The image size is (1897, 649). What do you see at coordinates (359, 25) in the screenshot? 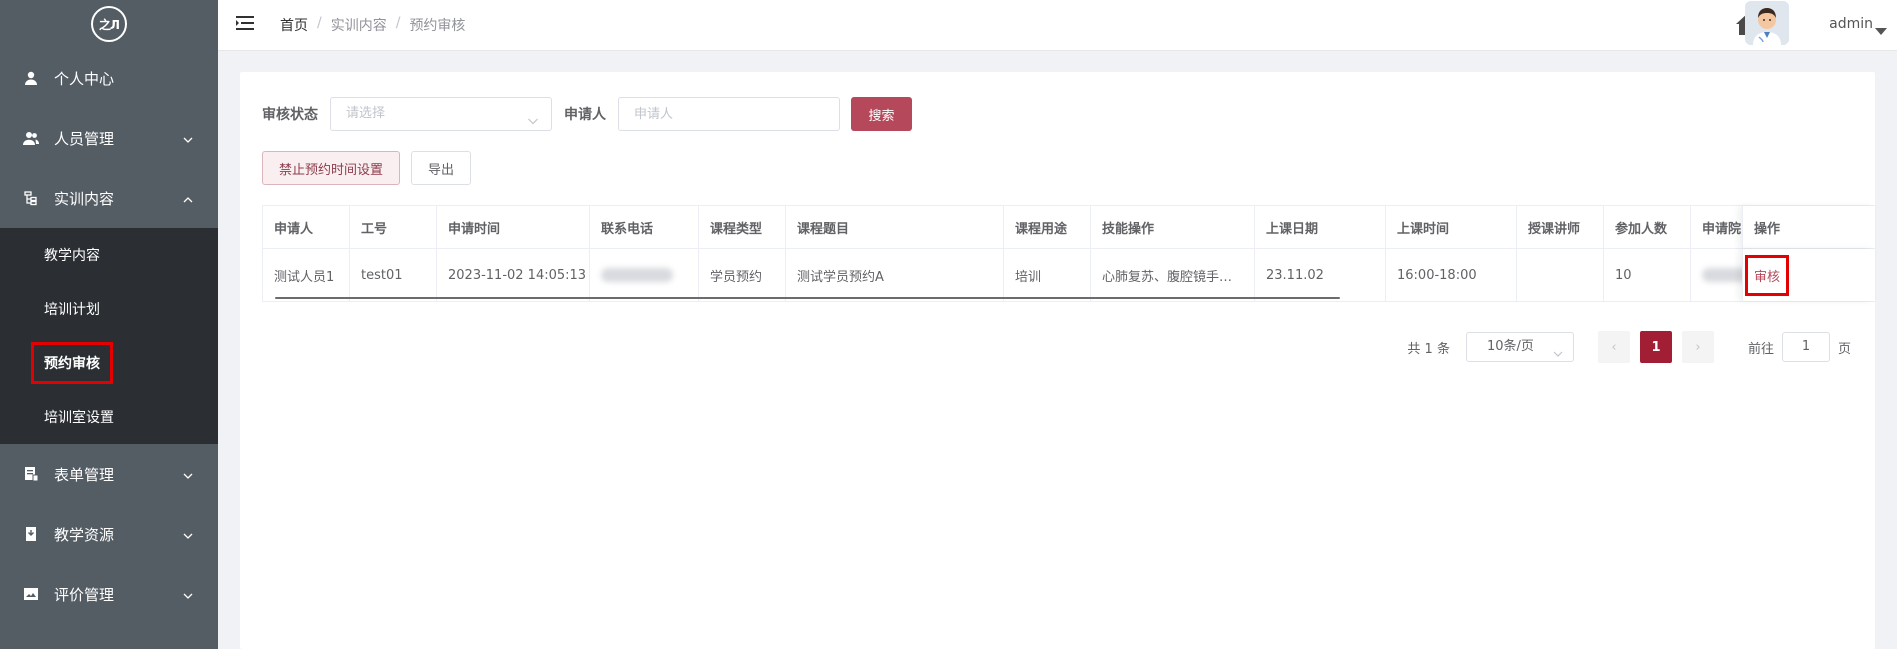
I see `breadcrumb-training-content: 实训内容` at bounding box center [359, 25].